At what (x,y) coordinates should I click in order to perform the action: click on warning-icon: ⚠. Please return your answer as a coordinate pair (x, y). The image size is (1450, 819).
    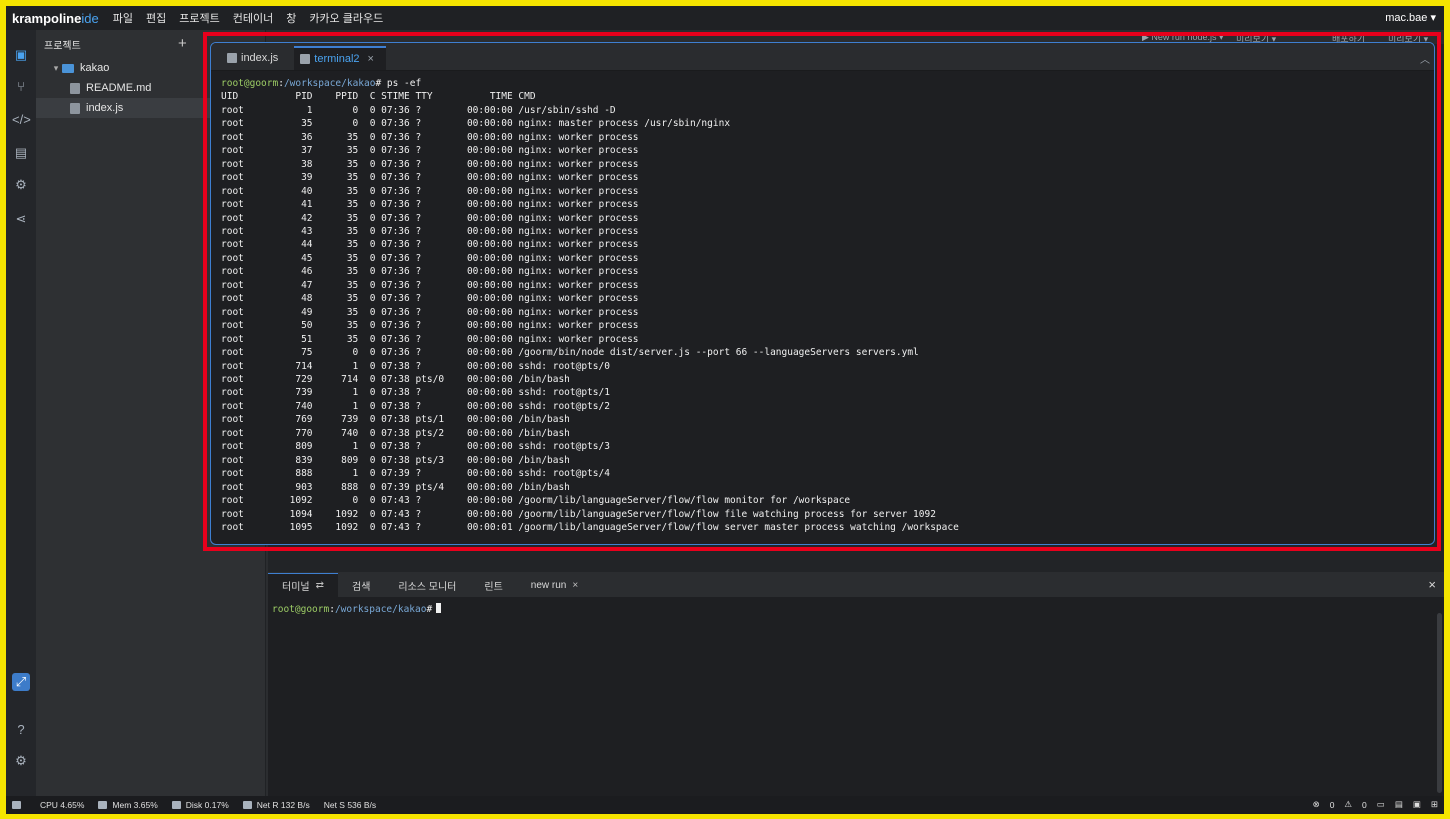
    Looking at the image, I should click on (1348, 804).